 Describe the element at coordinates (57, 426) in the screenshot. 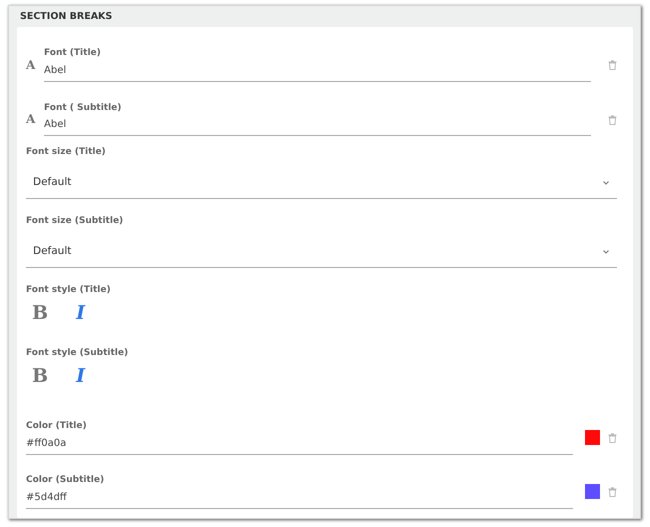

I see `field-label: Color (Title)` at that location.